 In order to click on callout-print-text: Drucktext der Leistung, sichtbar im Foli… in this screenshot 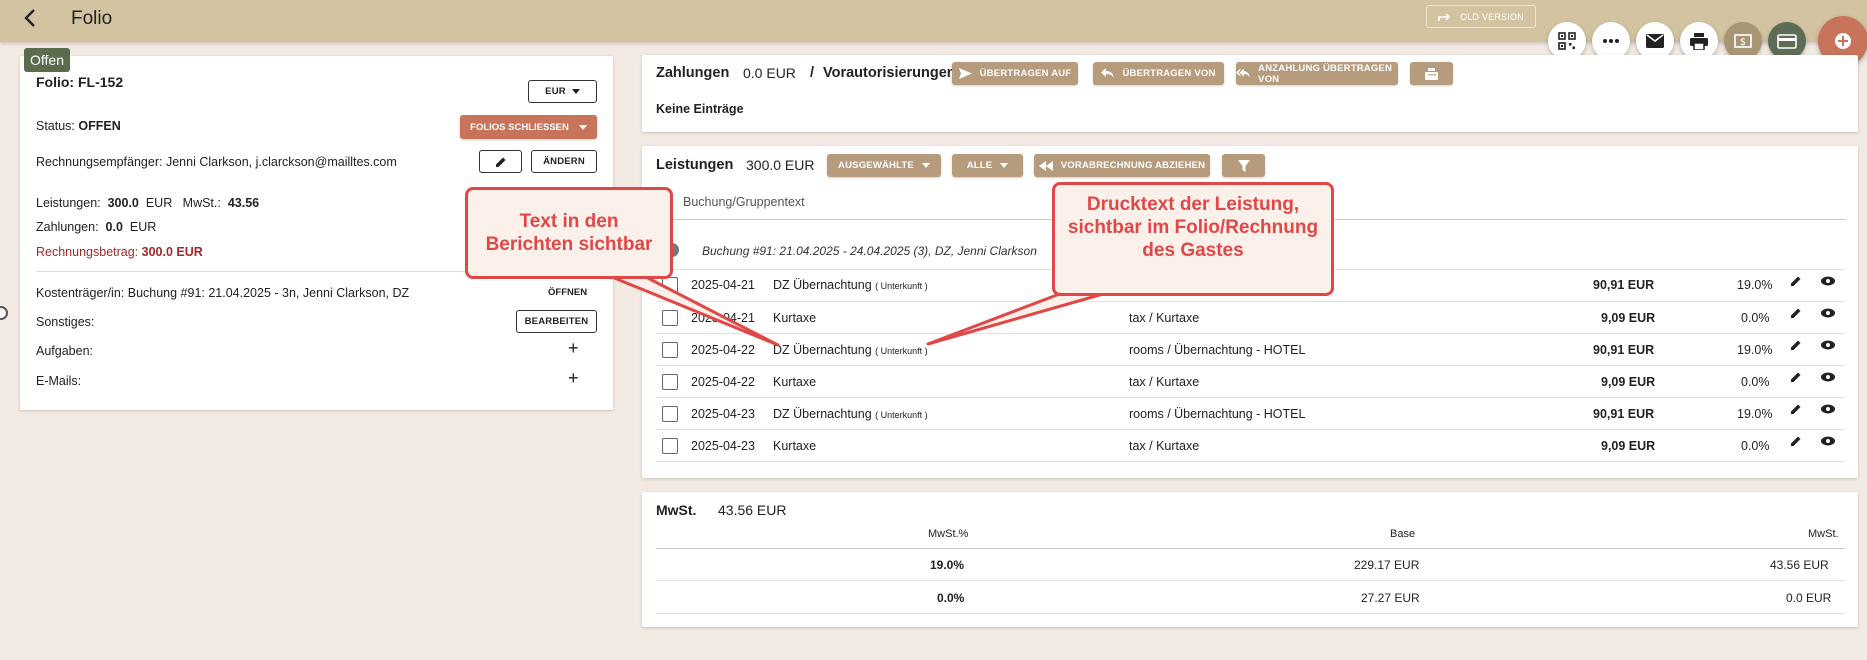, I will do `click(1193, 239)`.